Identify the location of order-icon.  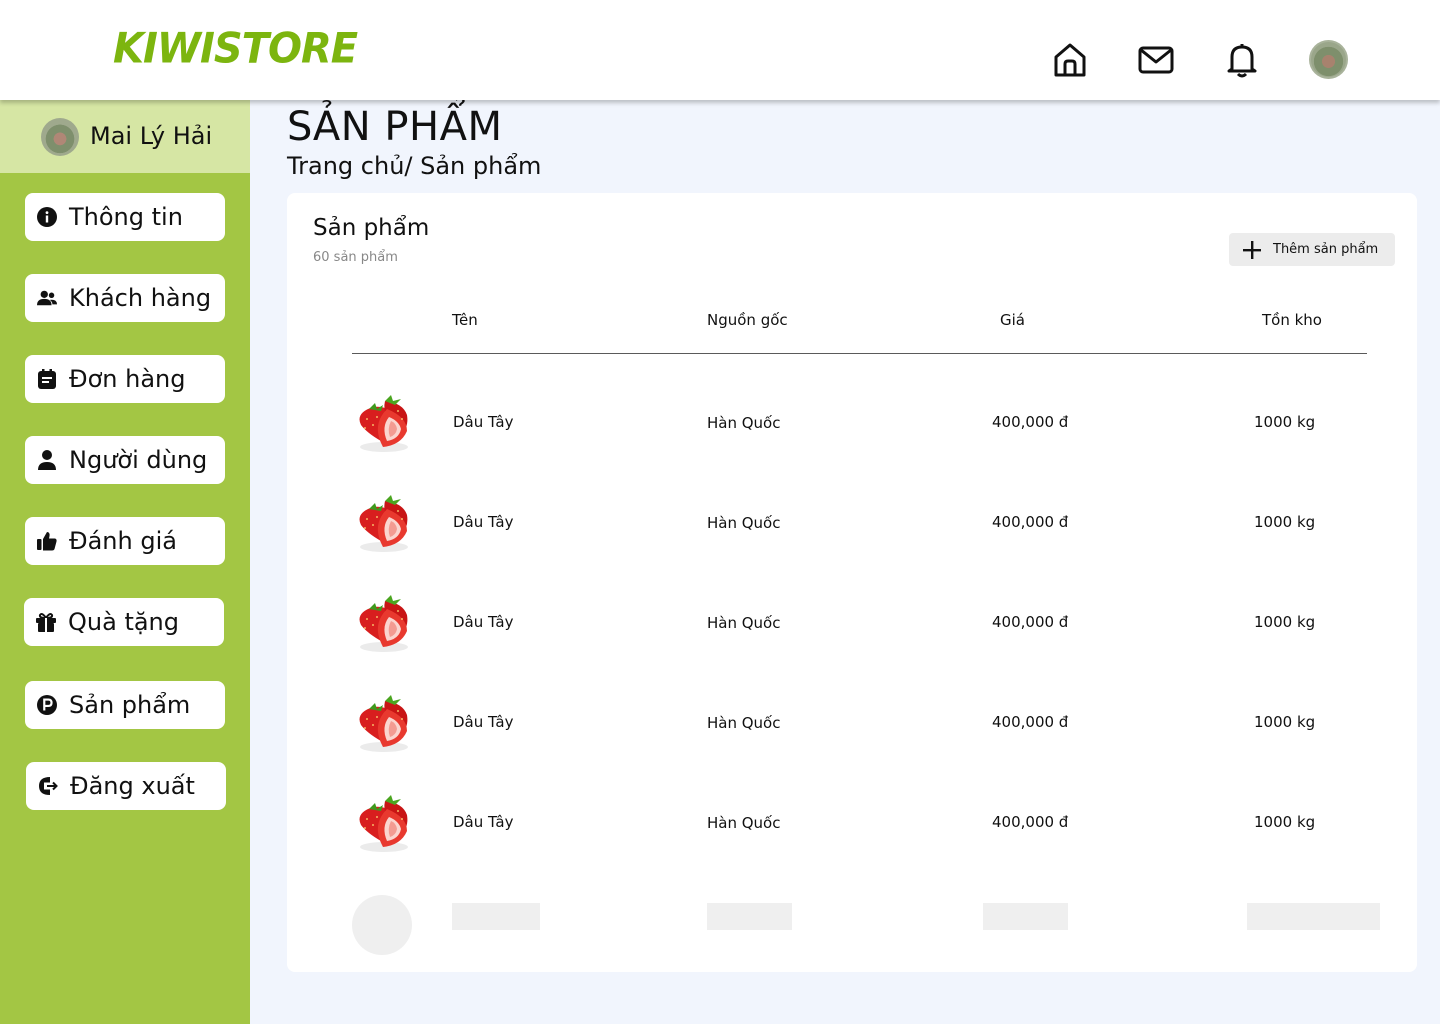
(47, 379).